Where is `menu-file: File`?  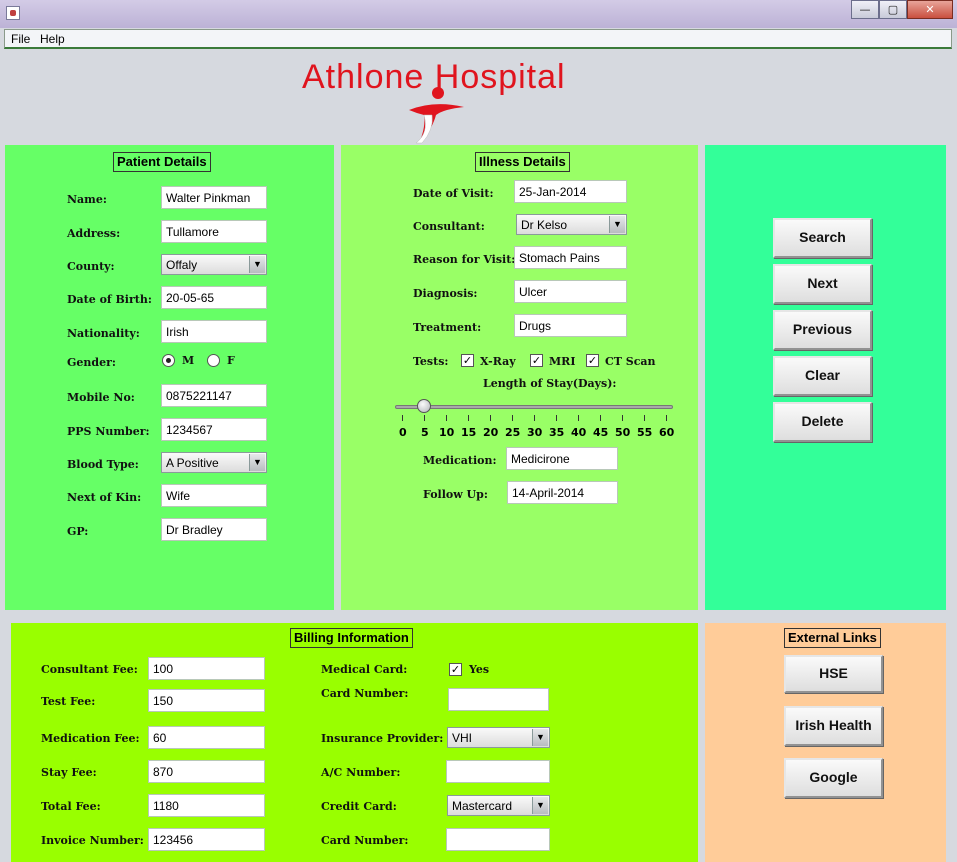 menu-file: File is located at coordinates (20, 39).